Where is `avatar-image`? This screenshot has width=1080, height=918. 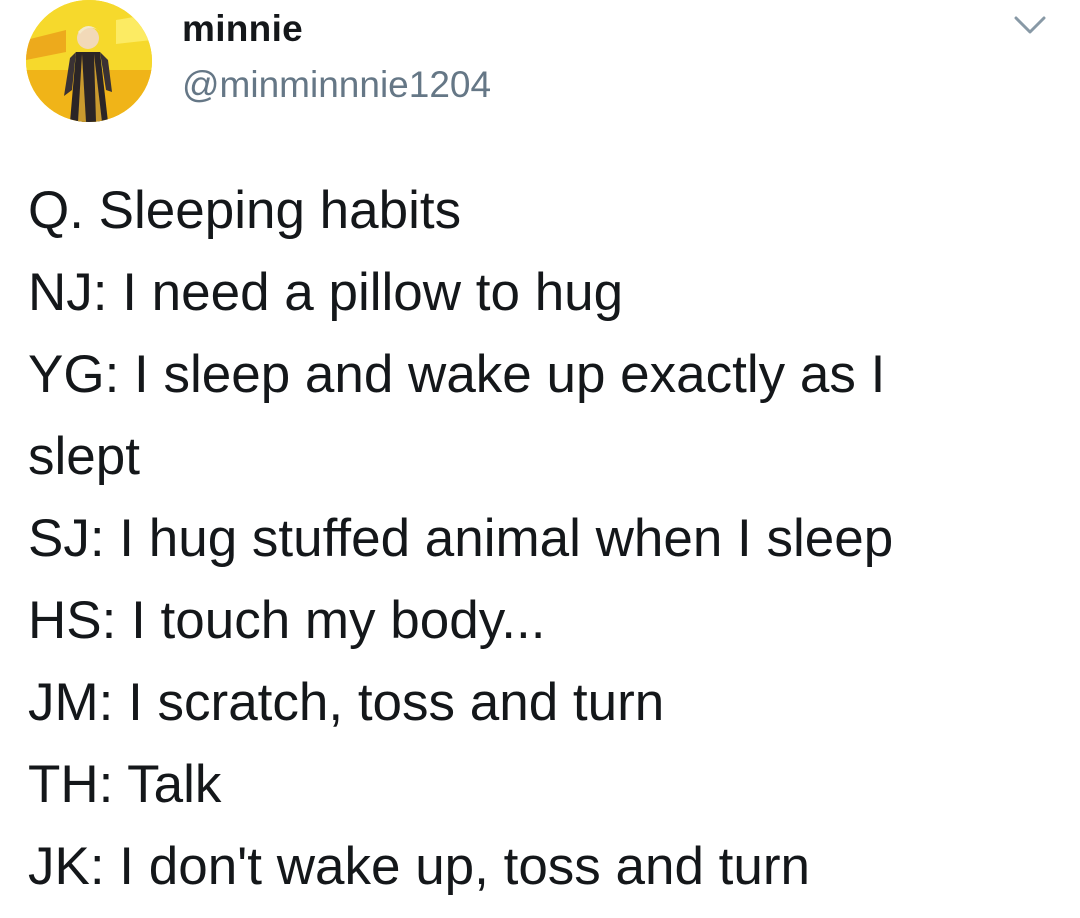 avatar-image is located at coordinates (89, 61).